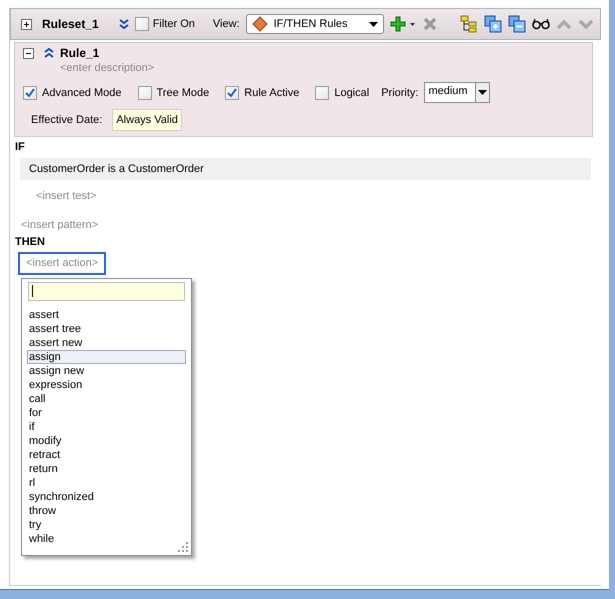 This screenshot has width=615, height=599. What do you see at coordinates (72, 93) in the screenshot?
I see `option-checkbox: Advanced Mode` at bounding box center [72, 93].